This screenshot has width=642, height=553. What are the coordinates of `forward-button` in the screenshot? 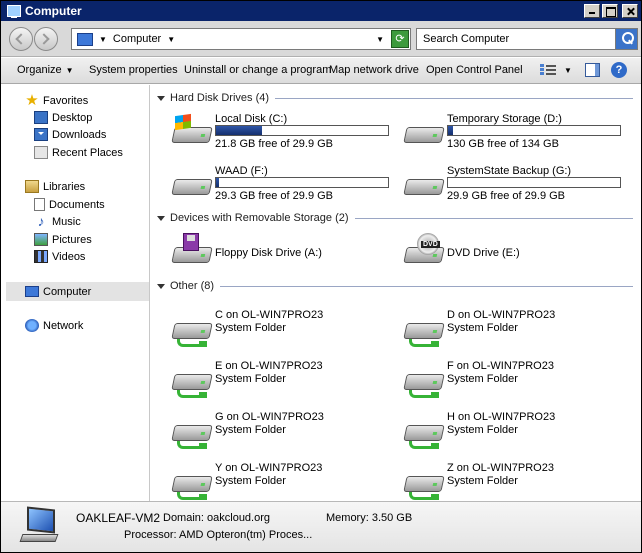 It's located at (46, 39).